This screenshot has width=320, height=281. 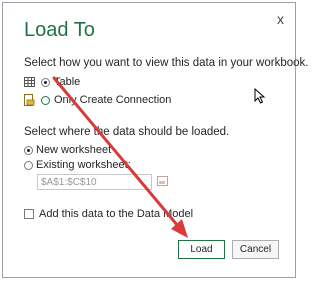 I want to click on mouse-pointer-icon, so click(x=260, y=96).